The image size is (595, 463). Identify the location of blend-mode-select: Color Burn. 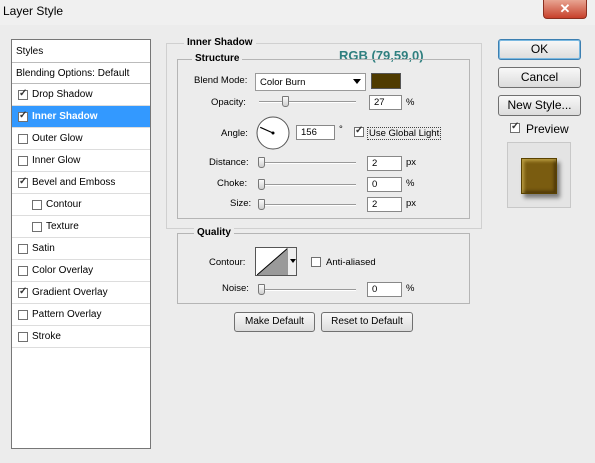
(310, 82).